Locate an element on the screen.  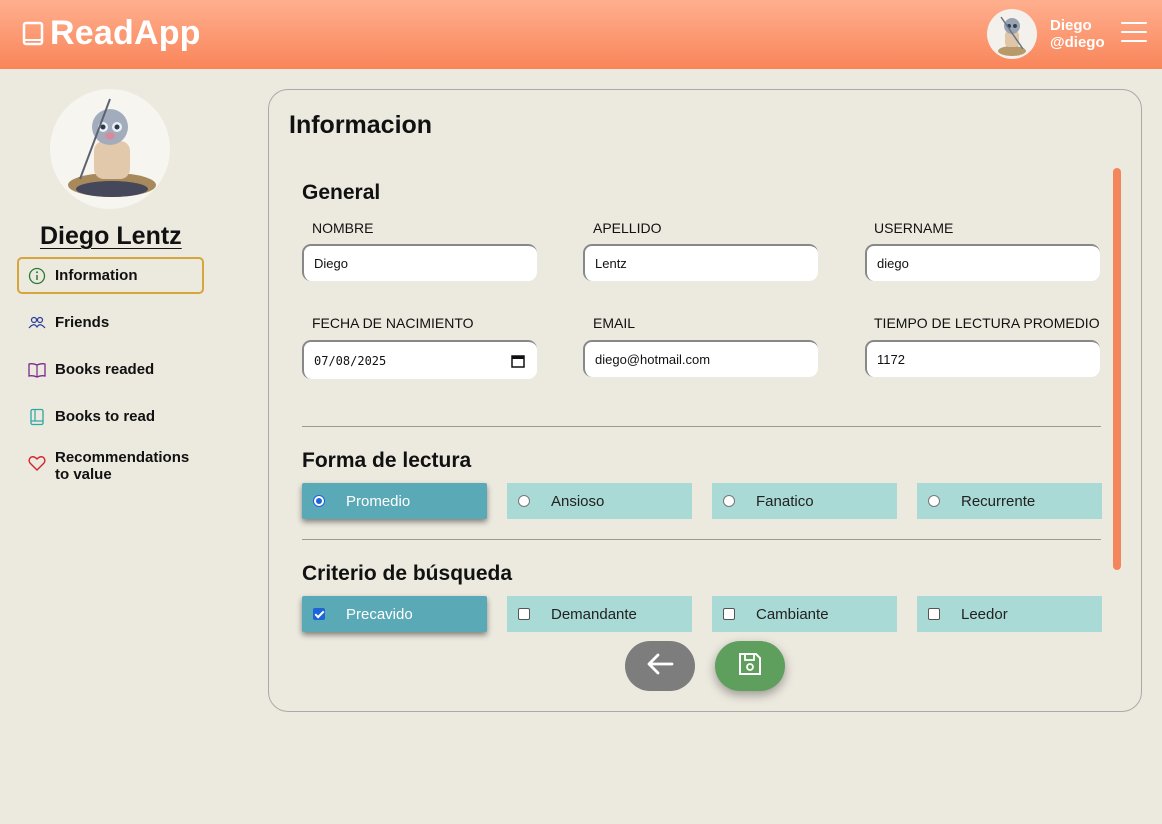
birthdate-field: 07/08/2025 is located at coordinates (419, 359).